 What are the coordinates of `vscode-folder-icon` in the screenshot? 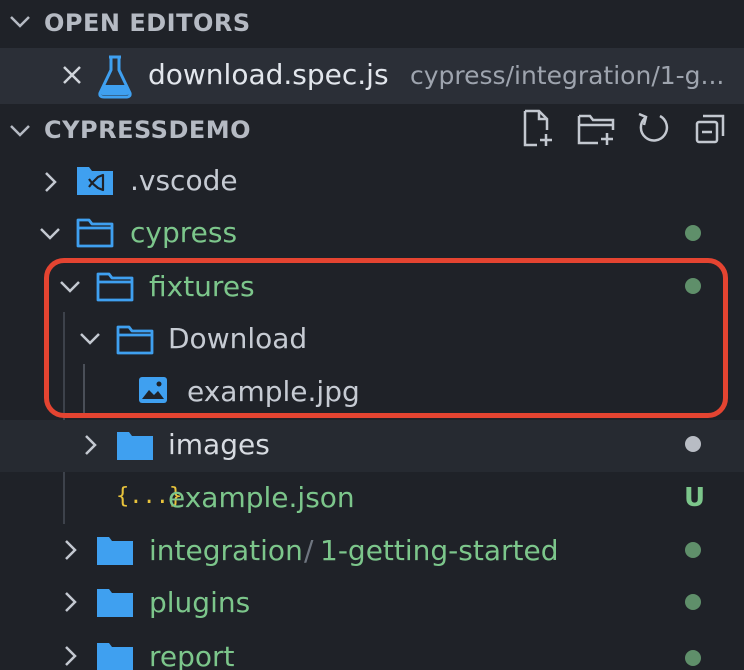 It's located at (95, 181).